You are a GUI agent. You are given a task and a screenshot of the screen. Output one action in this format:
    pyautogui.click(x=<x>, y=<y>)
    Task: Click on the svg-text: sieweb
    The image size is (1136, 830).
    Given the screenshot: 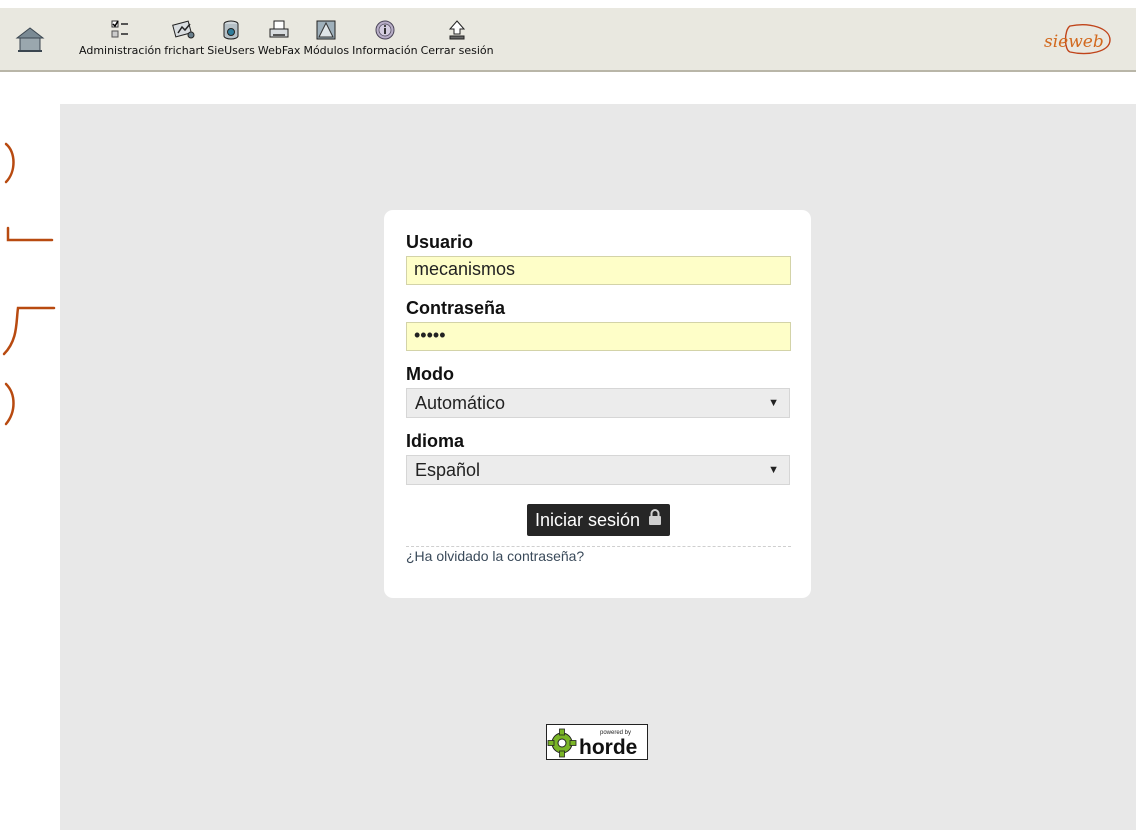 What is the action you would take?
    pyautogui.click(x=1074, y=42)
    